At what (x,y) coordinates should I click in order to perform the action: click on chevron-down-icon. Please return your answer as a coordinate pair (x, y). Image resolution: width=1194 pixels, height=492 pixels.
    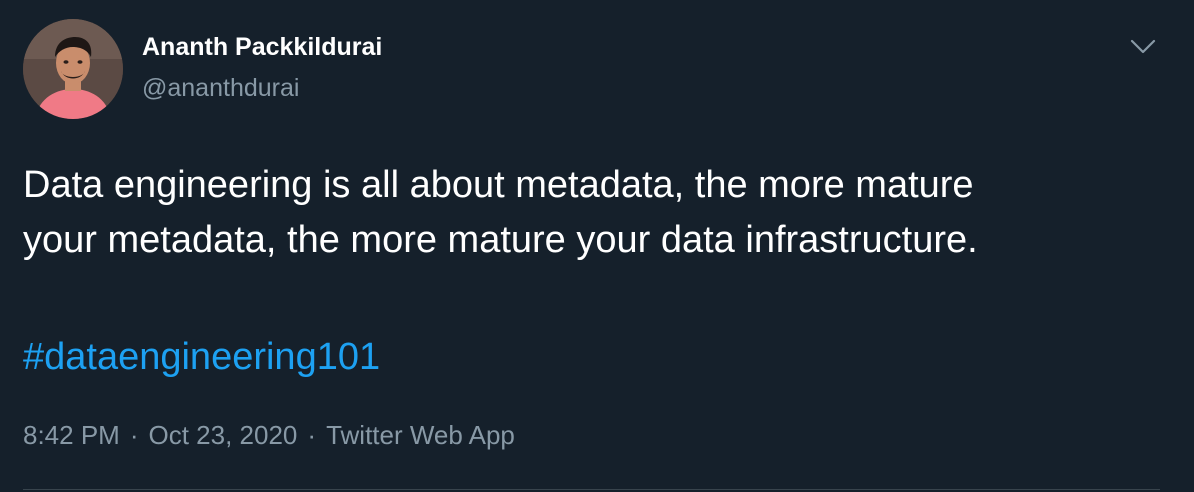
    Looking at the image, I should click on (1143, 46).